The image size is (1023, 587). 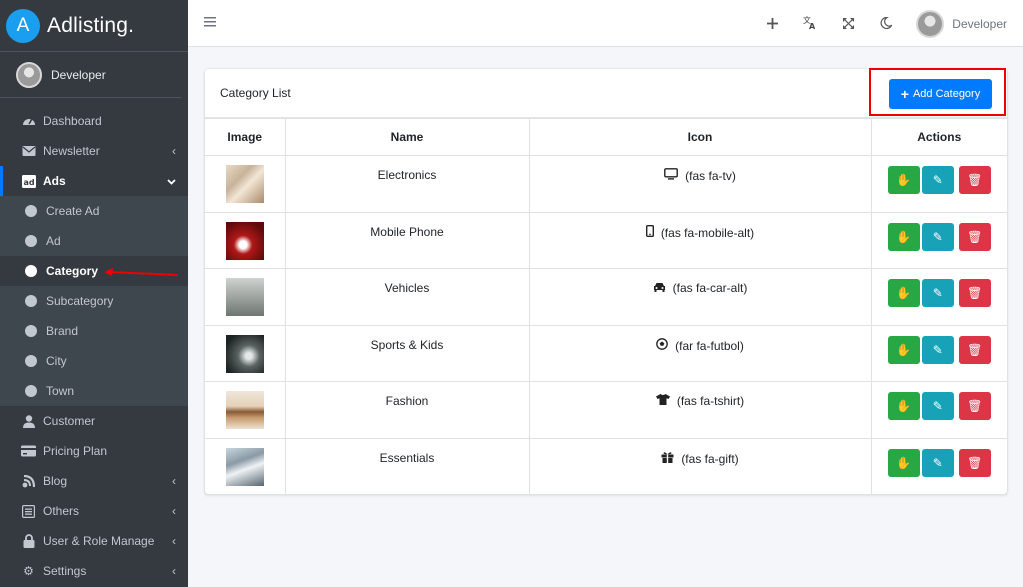 What do you see at coordinates (94, 331) in the screenshot?
I see `sidebar-item-brand: Brand` at bounding box center [94, 331].